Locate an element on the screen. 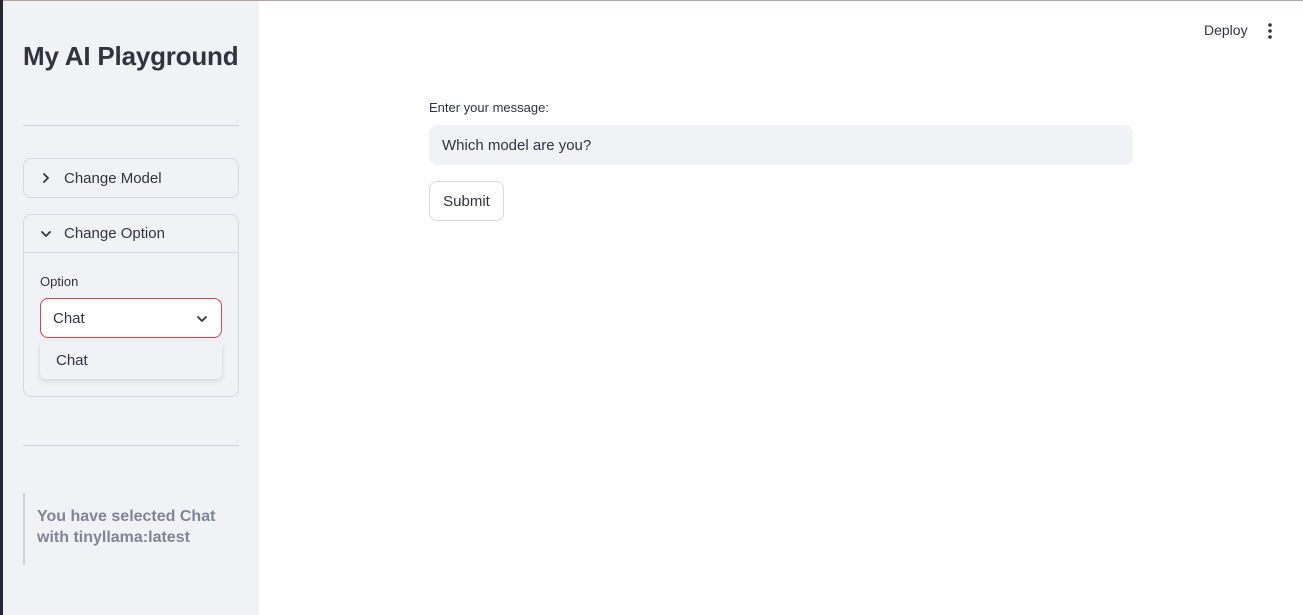 The width and height of the screenshot is (1303, 615). change-model-header: Change Model is located at coordinates (131, 178).